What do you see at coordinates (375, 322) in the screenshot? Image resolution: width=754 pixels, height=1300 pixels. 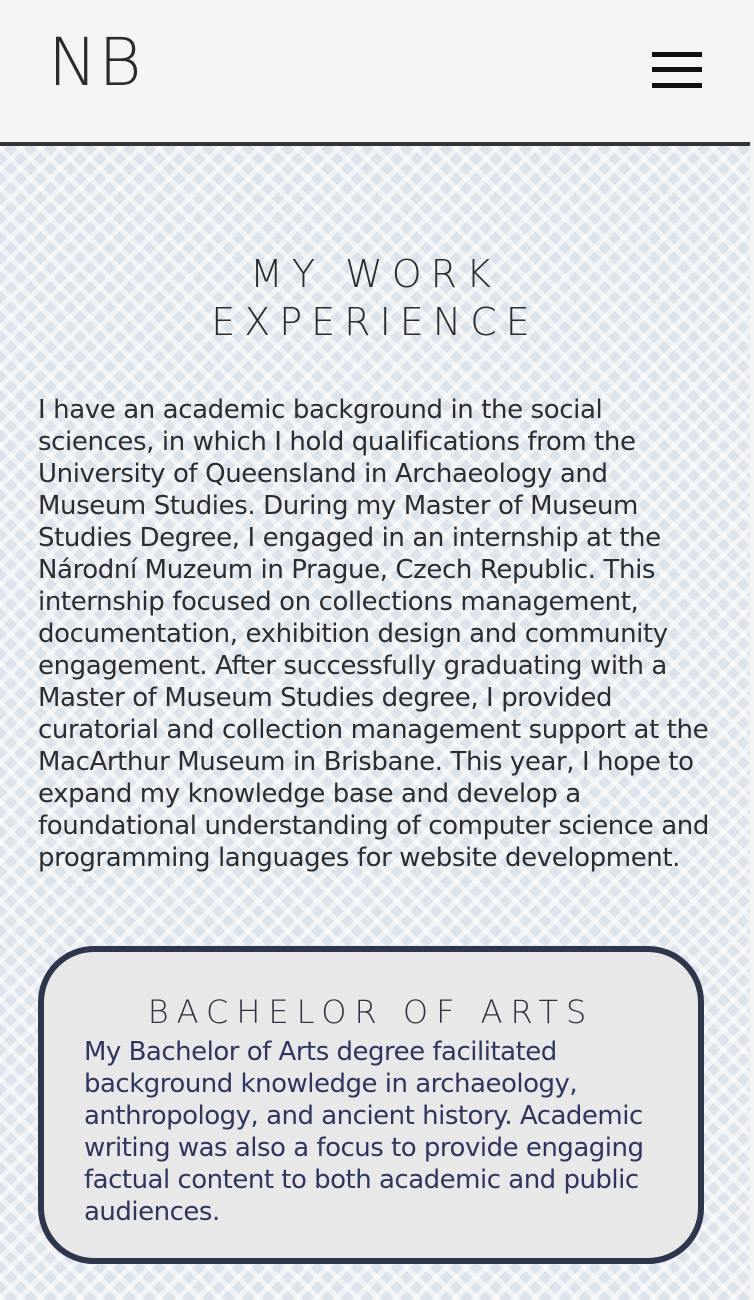 I see `page-title-line2: EXPERIENCE` at bounding box center [375, 322].